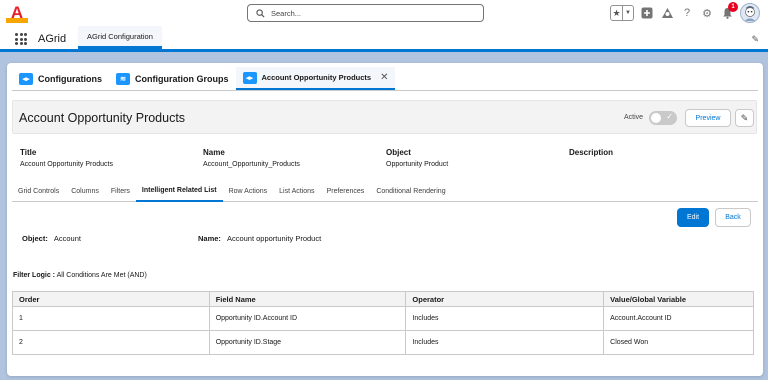 The height and width of the screenshot is (380, 768). What do you see at coordinates (346, 191) in the screenshot?
I see `tab-preferences: Preferences` at bounding box center [346, 191].